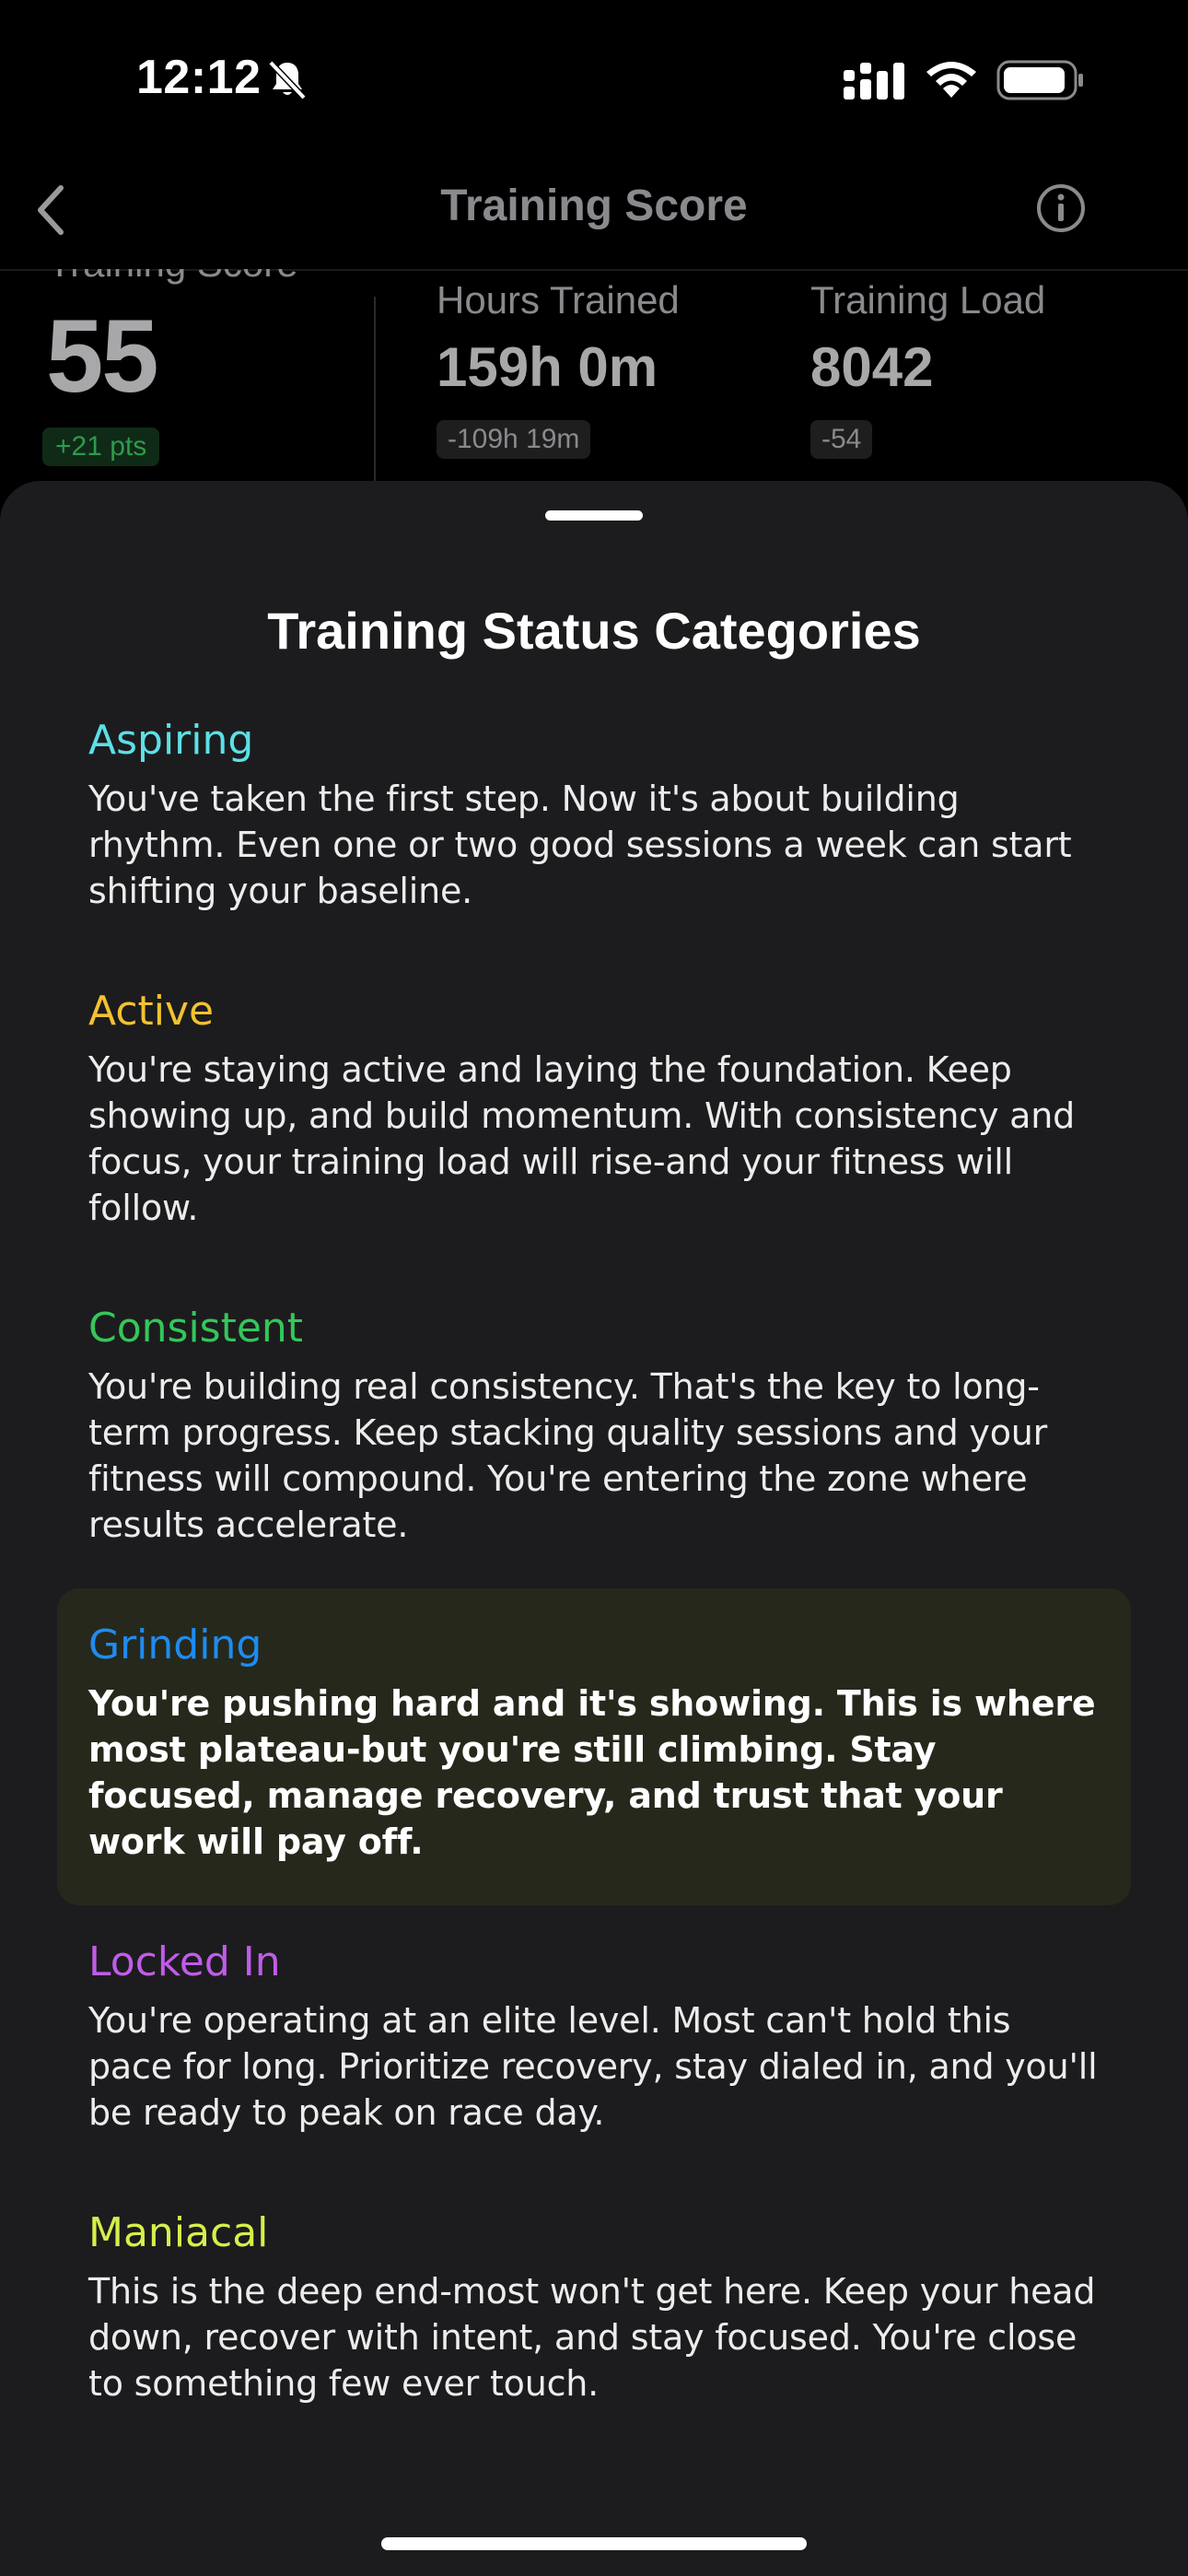  Describe the element at coordinates (874, 81) in the screenshot. I see `cellular-signal-icon` at that location.